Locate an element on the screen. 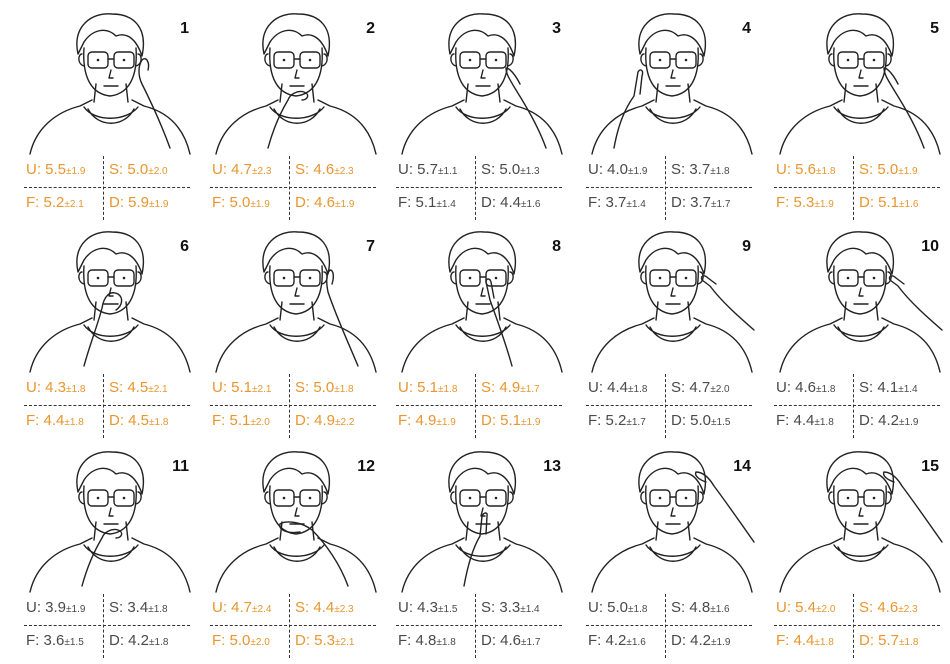 This screenshot has width=950, height=664. ratings-table: U: 4.3±1.8 S: 4.5±2.1 F: 4.4±1.8 D: 4.5±1.8 is located at coordinates (107, 406).